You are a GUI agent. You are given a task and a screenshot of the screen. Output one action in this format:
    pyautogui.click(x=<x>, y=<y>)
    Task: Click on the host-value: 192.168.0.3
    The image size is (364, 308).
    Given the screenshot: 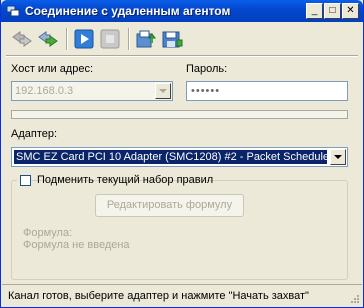 What is the action you would take?
    pyautogui.click(x=44, y=91)
    